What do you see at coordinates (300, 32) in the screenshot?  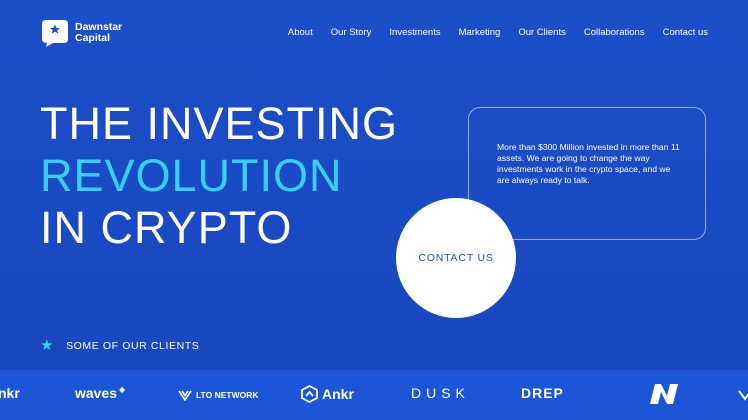 I see `nav-about: About` at bounding box center [300, 32].